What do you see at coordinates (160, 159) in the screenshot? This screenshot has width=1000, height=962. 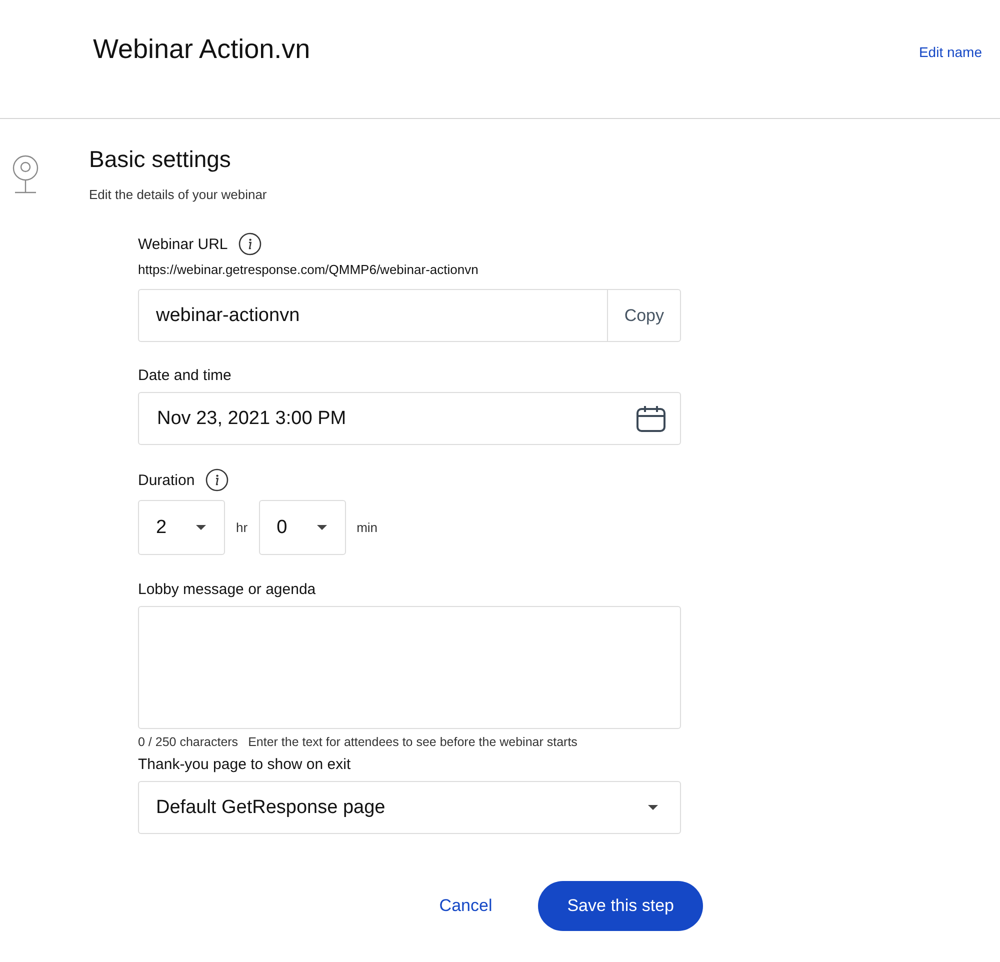 I see `section-title: Basic settings` at bounding box center [160, 159].